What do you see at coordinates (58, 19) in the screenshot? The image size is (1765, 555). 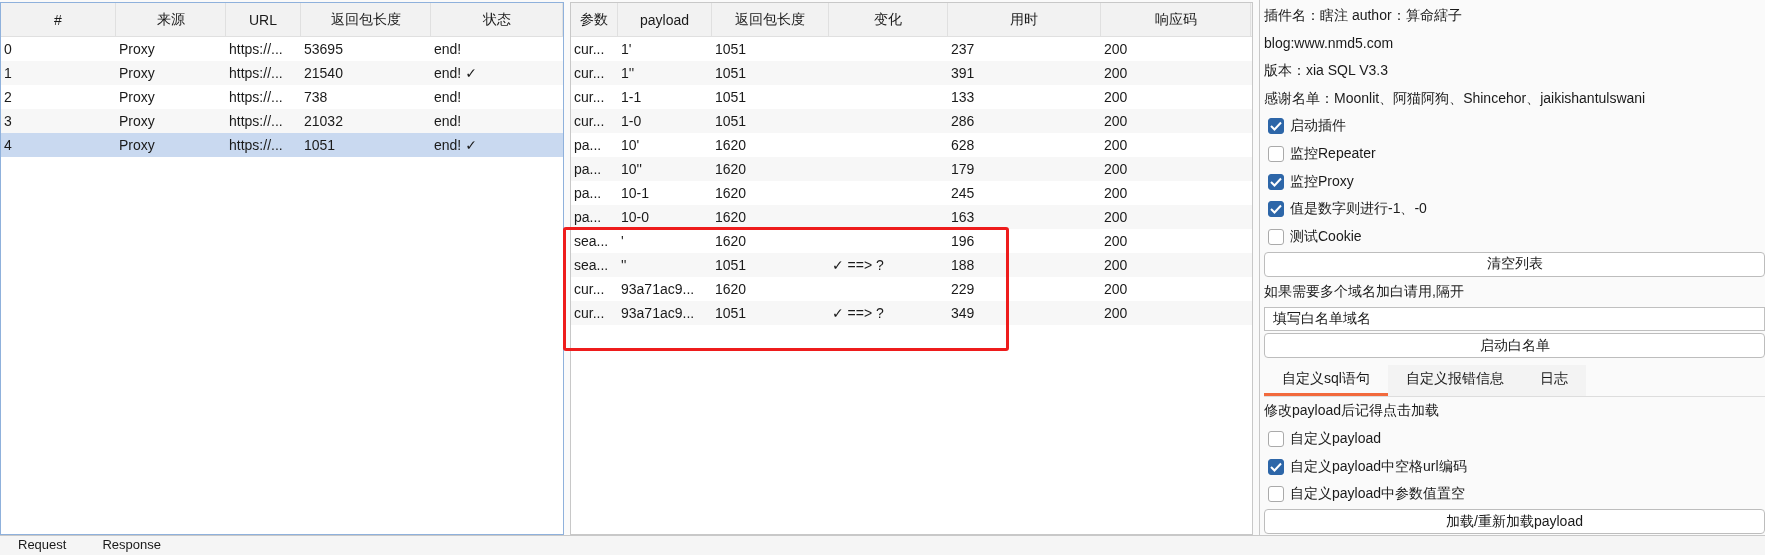 I see `column-header: #` at bounding box center [58, 19].